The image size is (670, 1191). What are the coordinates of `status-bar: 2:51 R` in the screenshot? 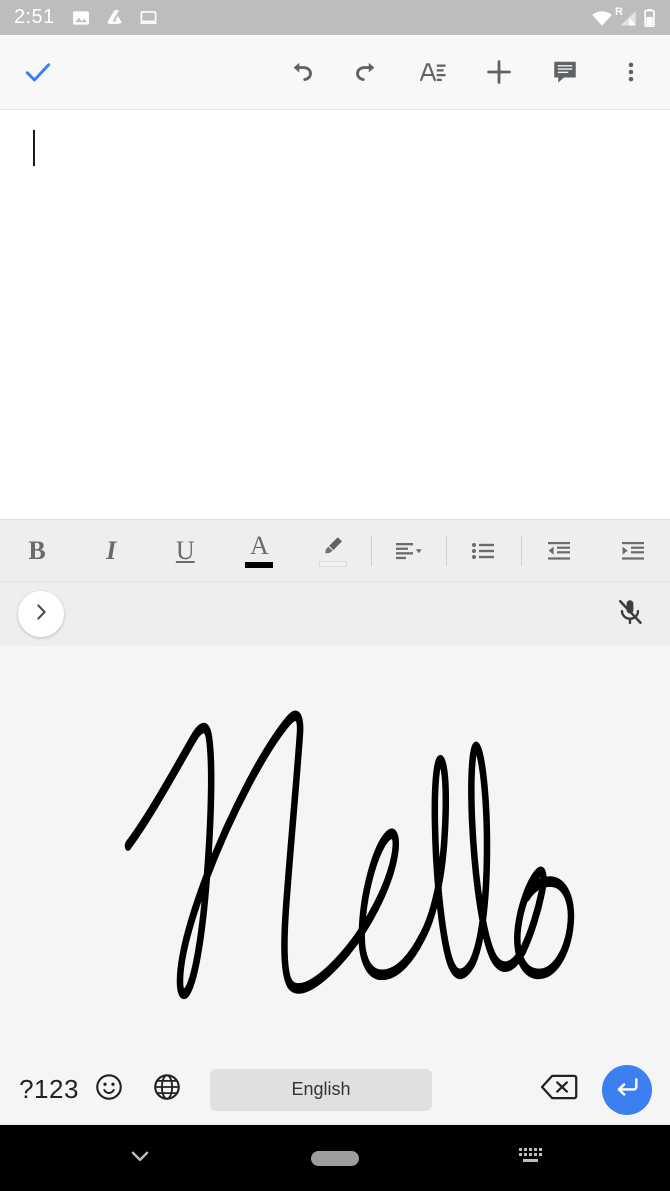 It's located at (335, 17).